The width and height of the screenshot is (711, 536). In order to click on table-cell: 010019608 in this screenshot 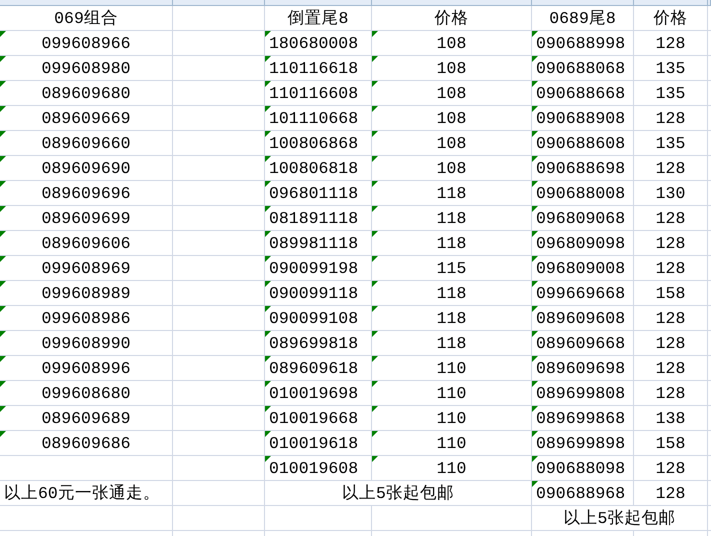, I will do `click(318, 468)`.